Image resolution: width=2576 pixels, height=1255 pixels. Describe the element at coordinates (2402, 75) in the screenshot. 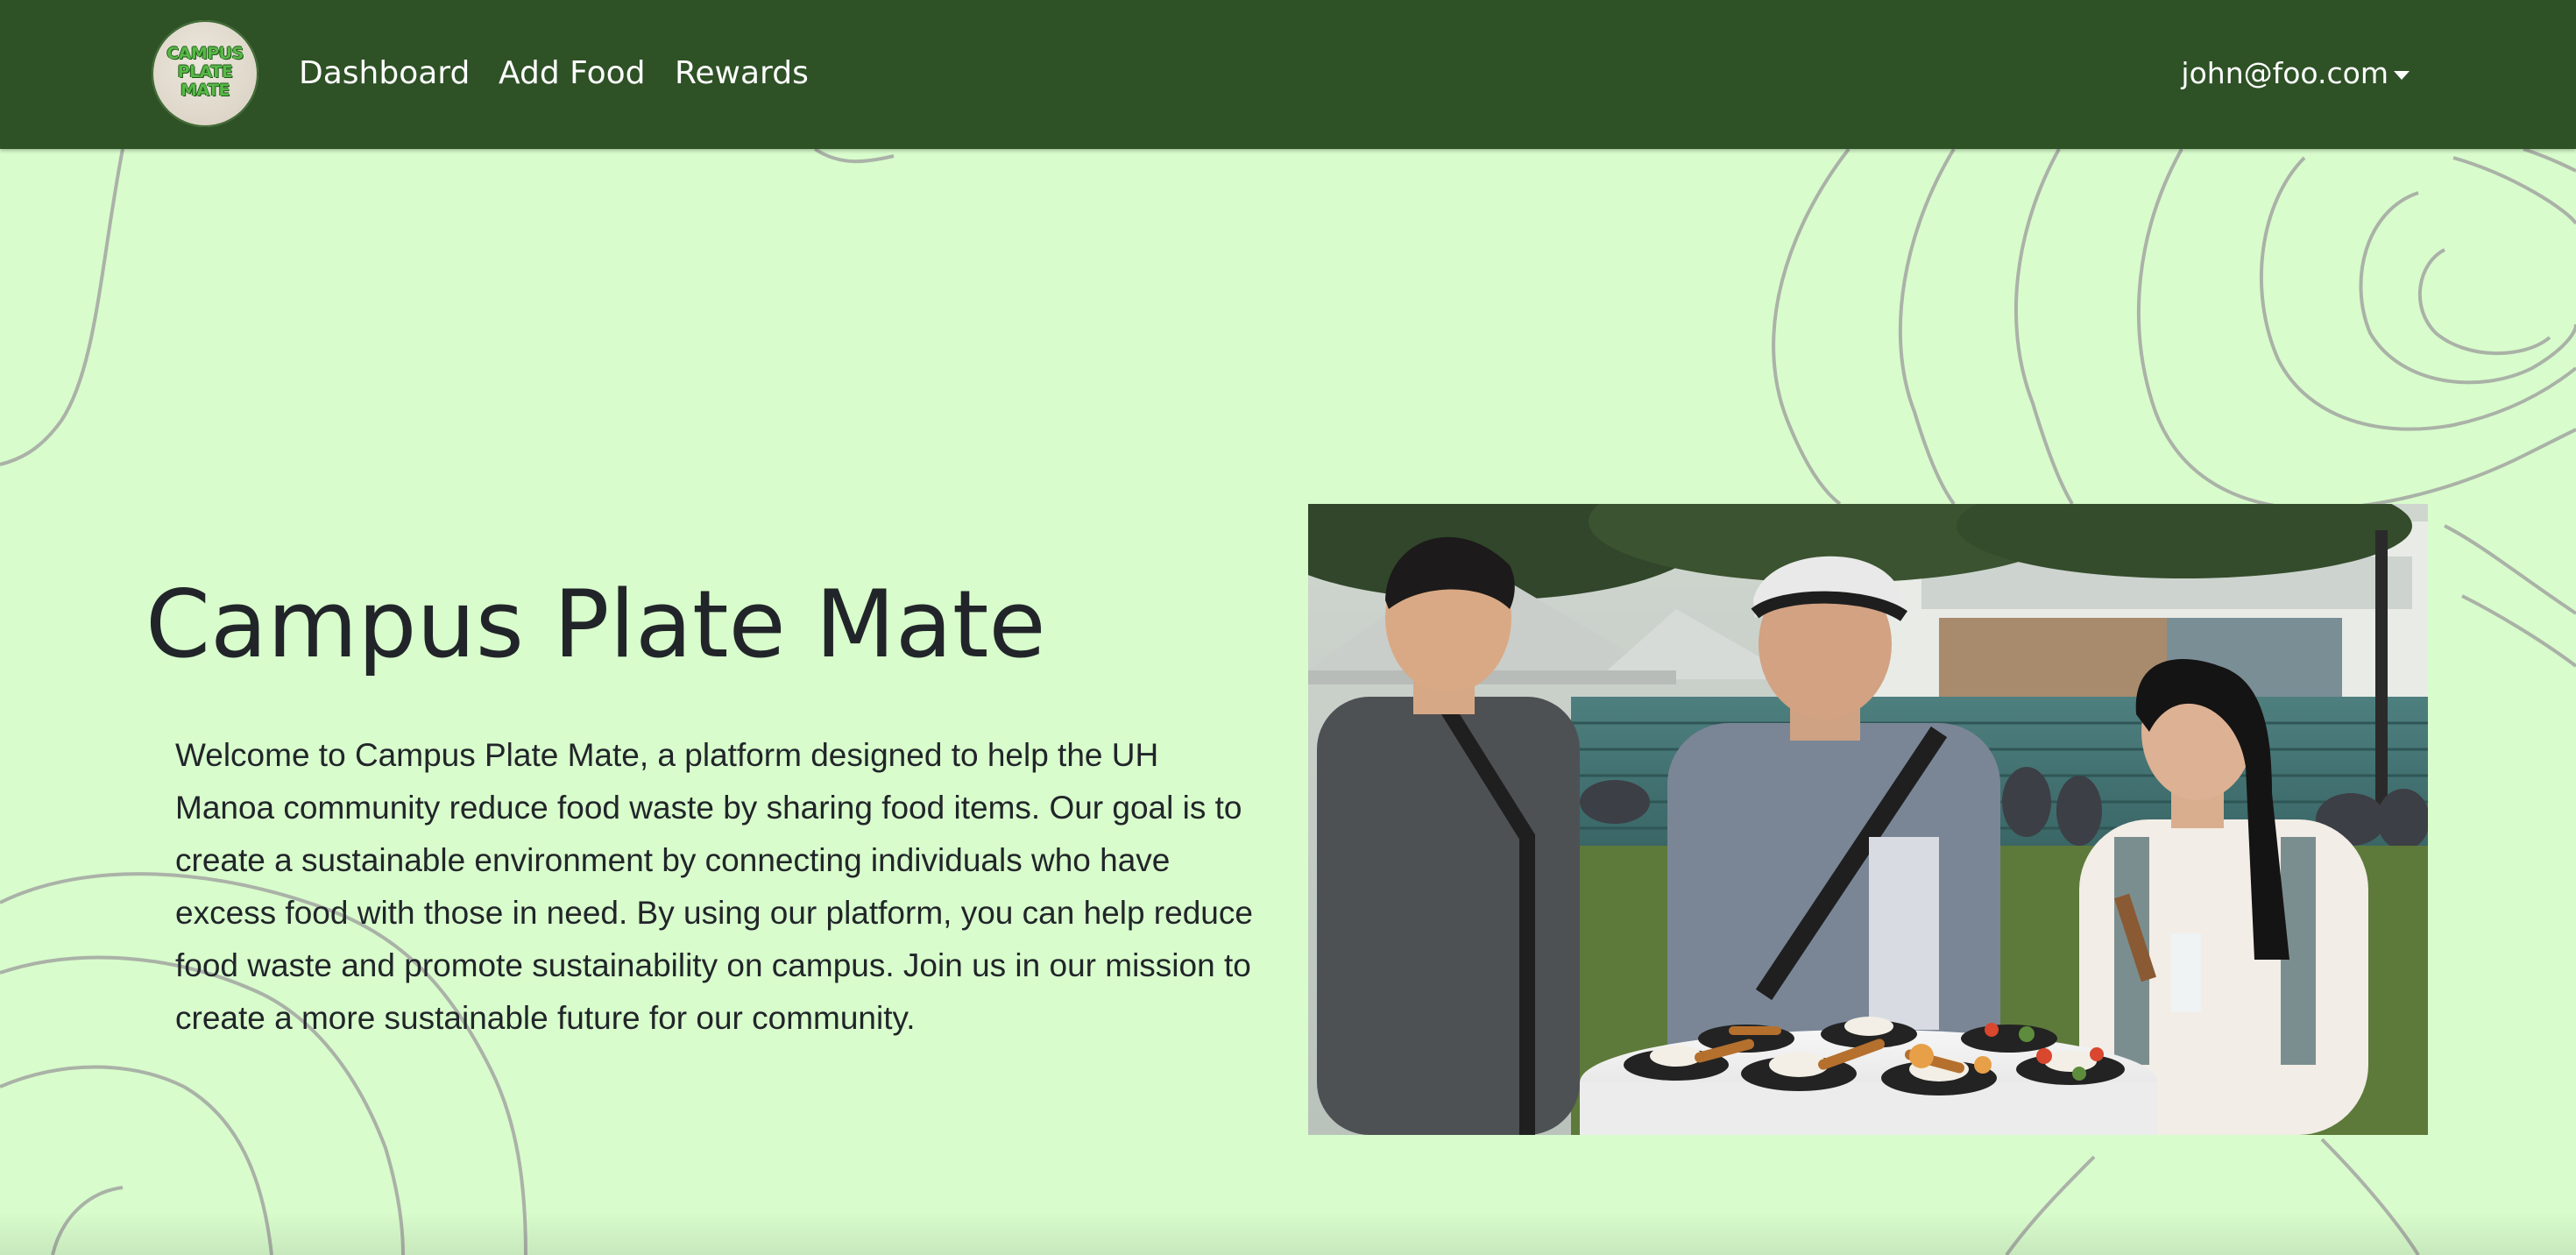

I see `caret-down-icon` at that location.